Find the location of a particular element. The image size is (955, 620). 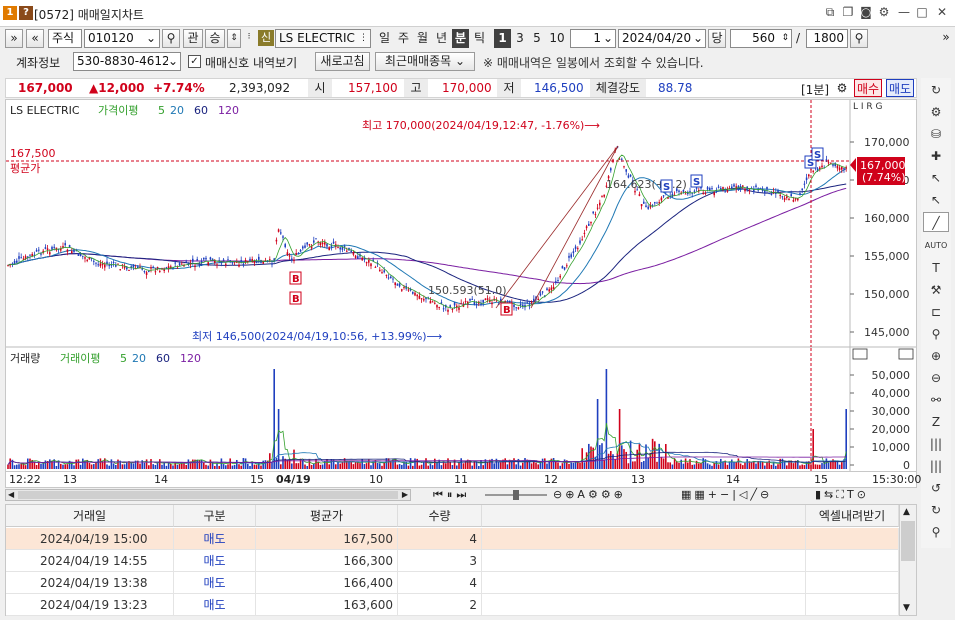

period-year: 년 is located at coordinates (441, 38).